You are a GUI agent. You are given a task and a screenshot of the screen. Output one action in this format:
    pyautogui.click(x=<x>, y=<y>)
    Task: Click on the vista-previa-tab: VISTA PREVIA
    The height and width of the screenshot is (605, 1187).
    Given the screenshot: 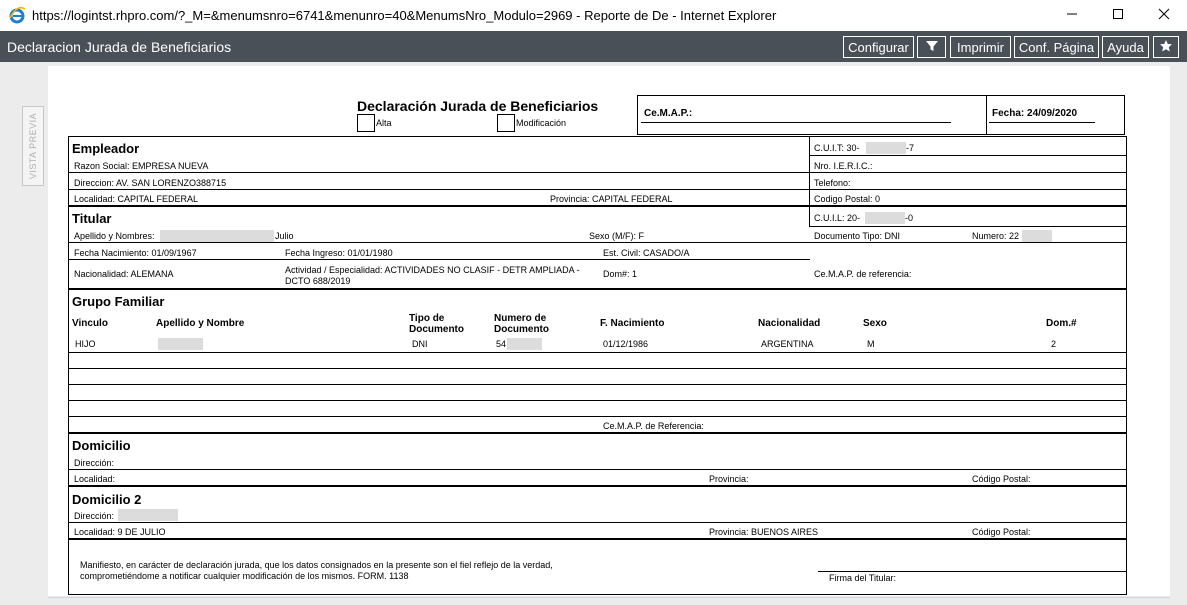 What is the action you would take?
    pyautogui.click(x=33, y=146)
    